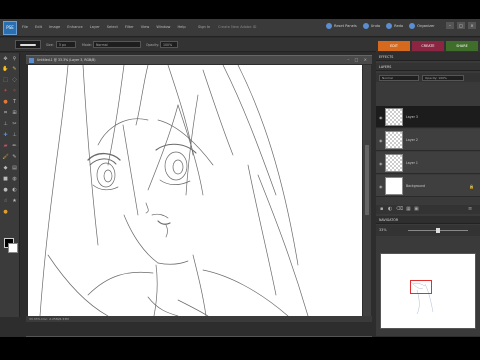  I want to click on menu-view: View, so click(145, 27).